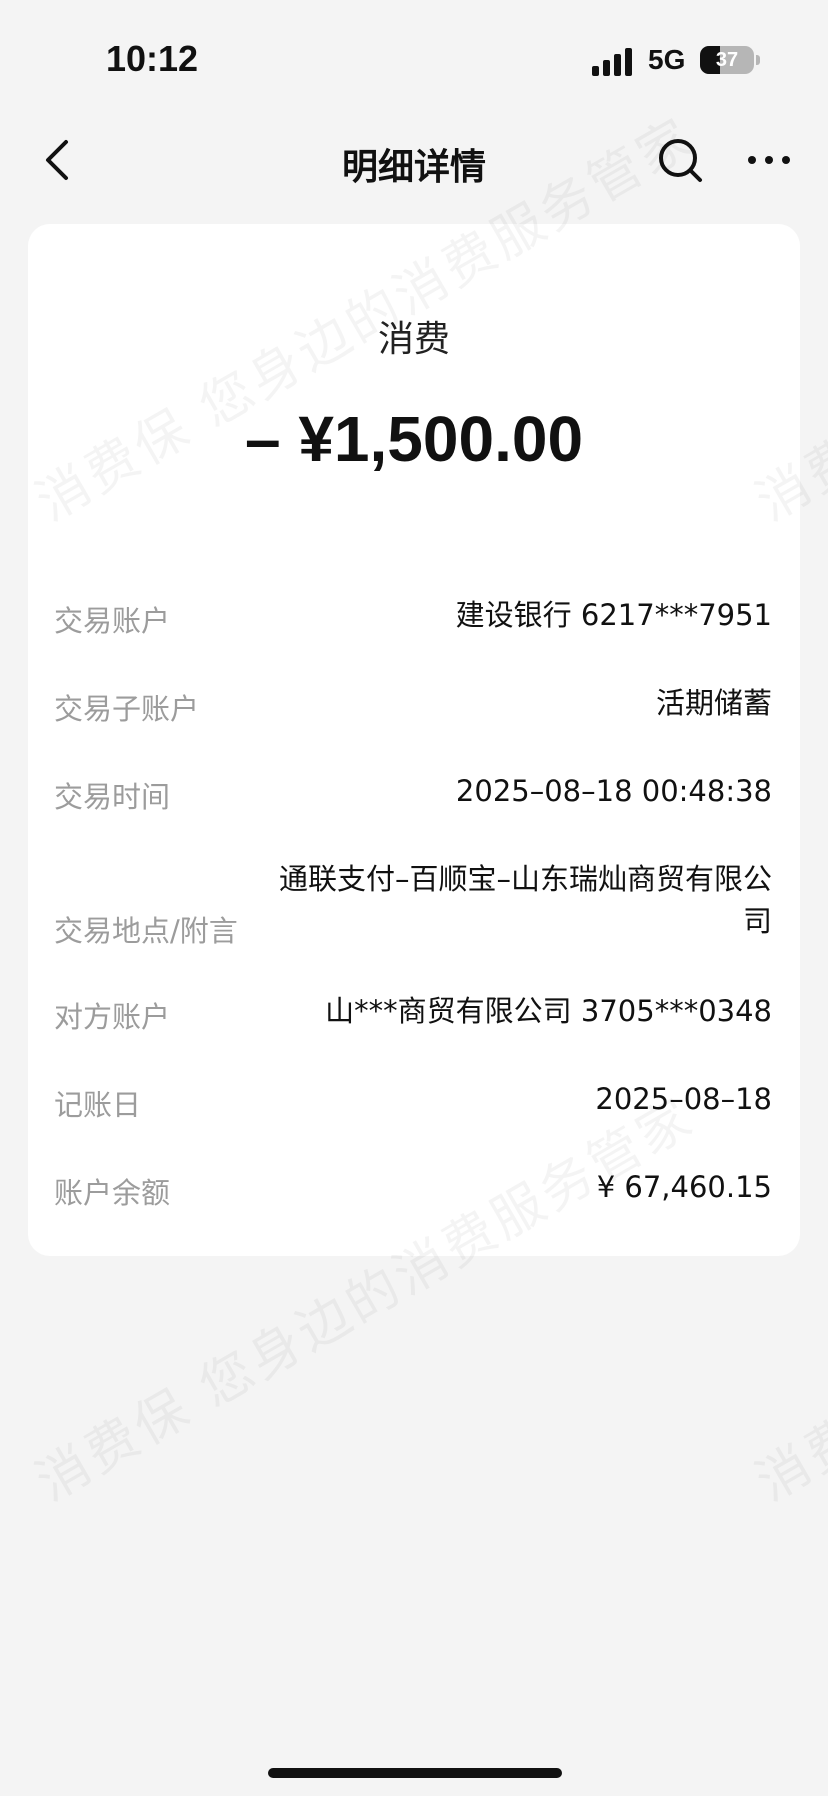 Image resolution: width=828 pixels, height=1796 pixels. Describe the element at coordinates (525, 900) in the screenshot. I see `detail-value: 通联支付–百顺宝–山东瑞灿商贸有限公司` at that location.